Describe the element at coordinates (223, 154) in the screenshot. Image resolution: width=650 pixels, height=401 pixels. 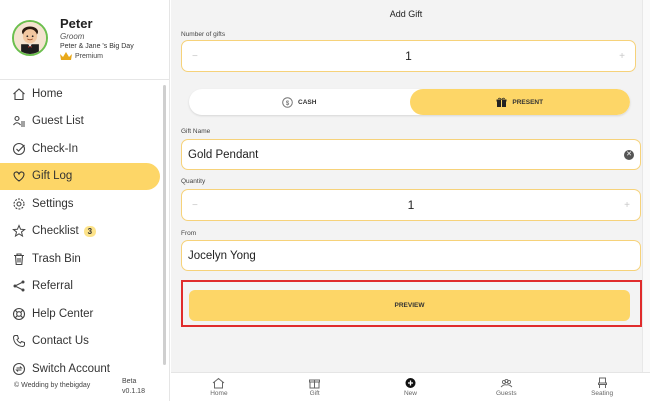
I see `gift-name-value: Gold Pendant` at that location.